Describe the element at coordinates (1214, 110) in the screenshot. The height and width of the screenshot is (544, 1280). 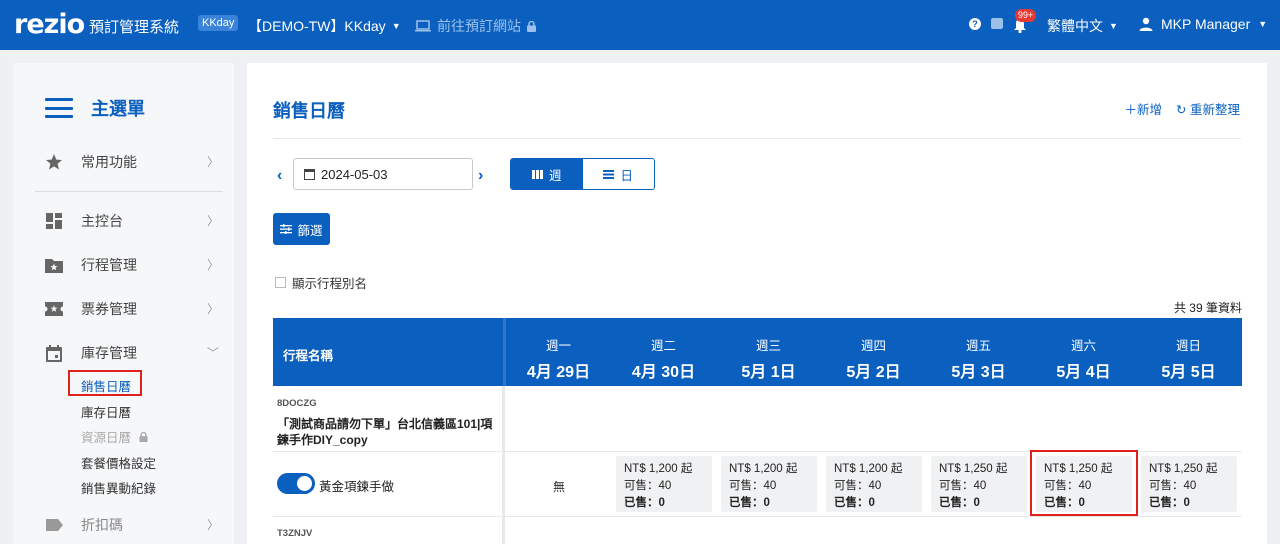
I see `refresh-label: 重新整理` at that location.